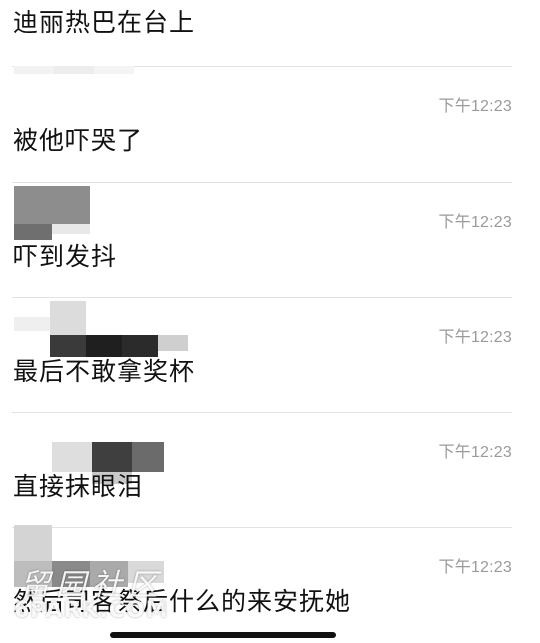  Describe the element at coordinates (65, 256) in the screenshot. I see `message-text: 吓到发抖` at that location.